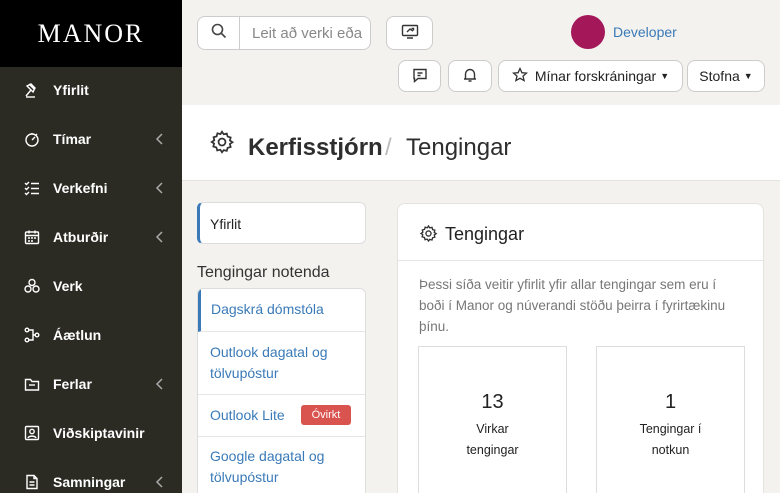 The image size is (780, 493). I want to click on screen-share-button, so click(409, 33).